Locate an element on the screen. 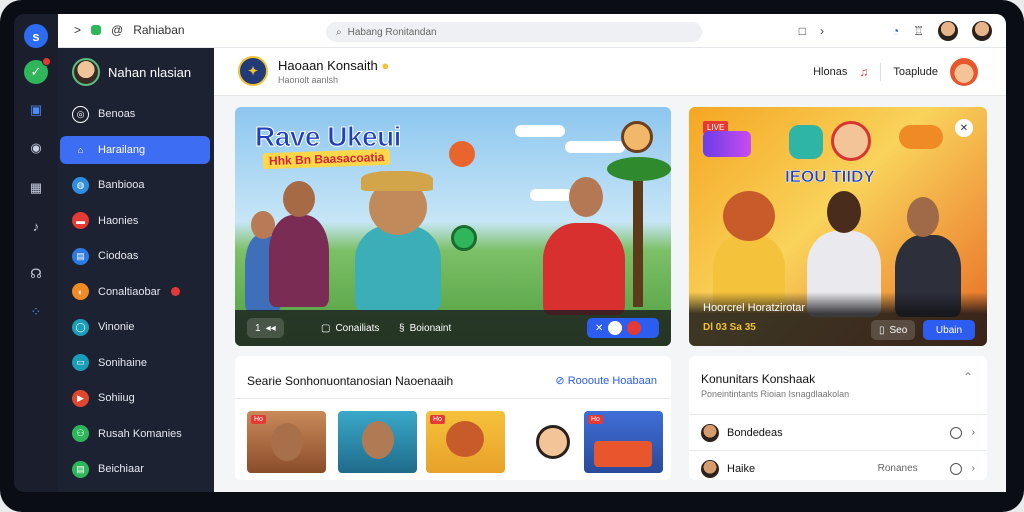 This screenshot has height=512, width=1024. notification-badge is located at coordinates (176, 291).